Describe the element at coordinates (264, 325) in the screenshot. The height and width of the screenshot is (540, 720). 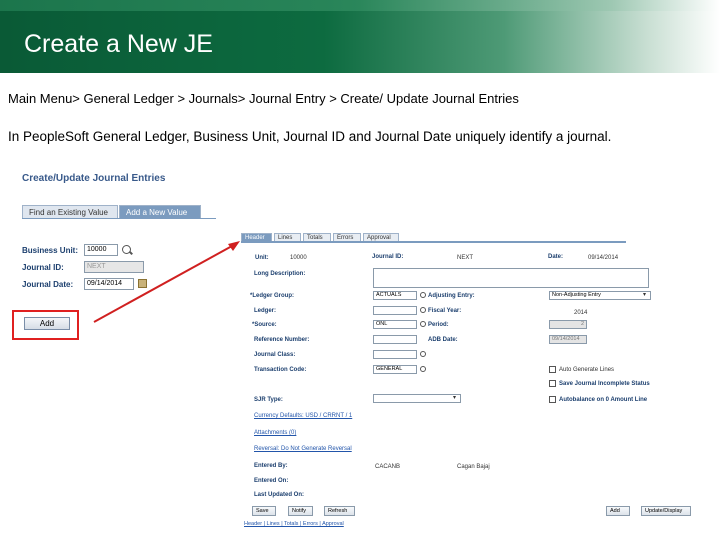
I see `source-label: *Source:` at that location.